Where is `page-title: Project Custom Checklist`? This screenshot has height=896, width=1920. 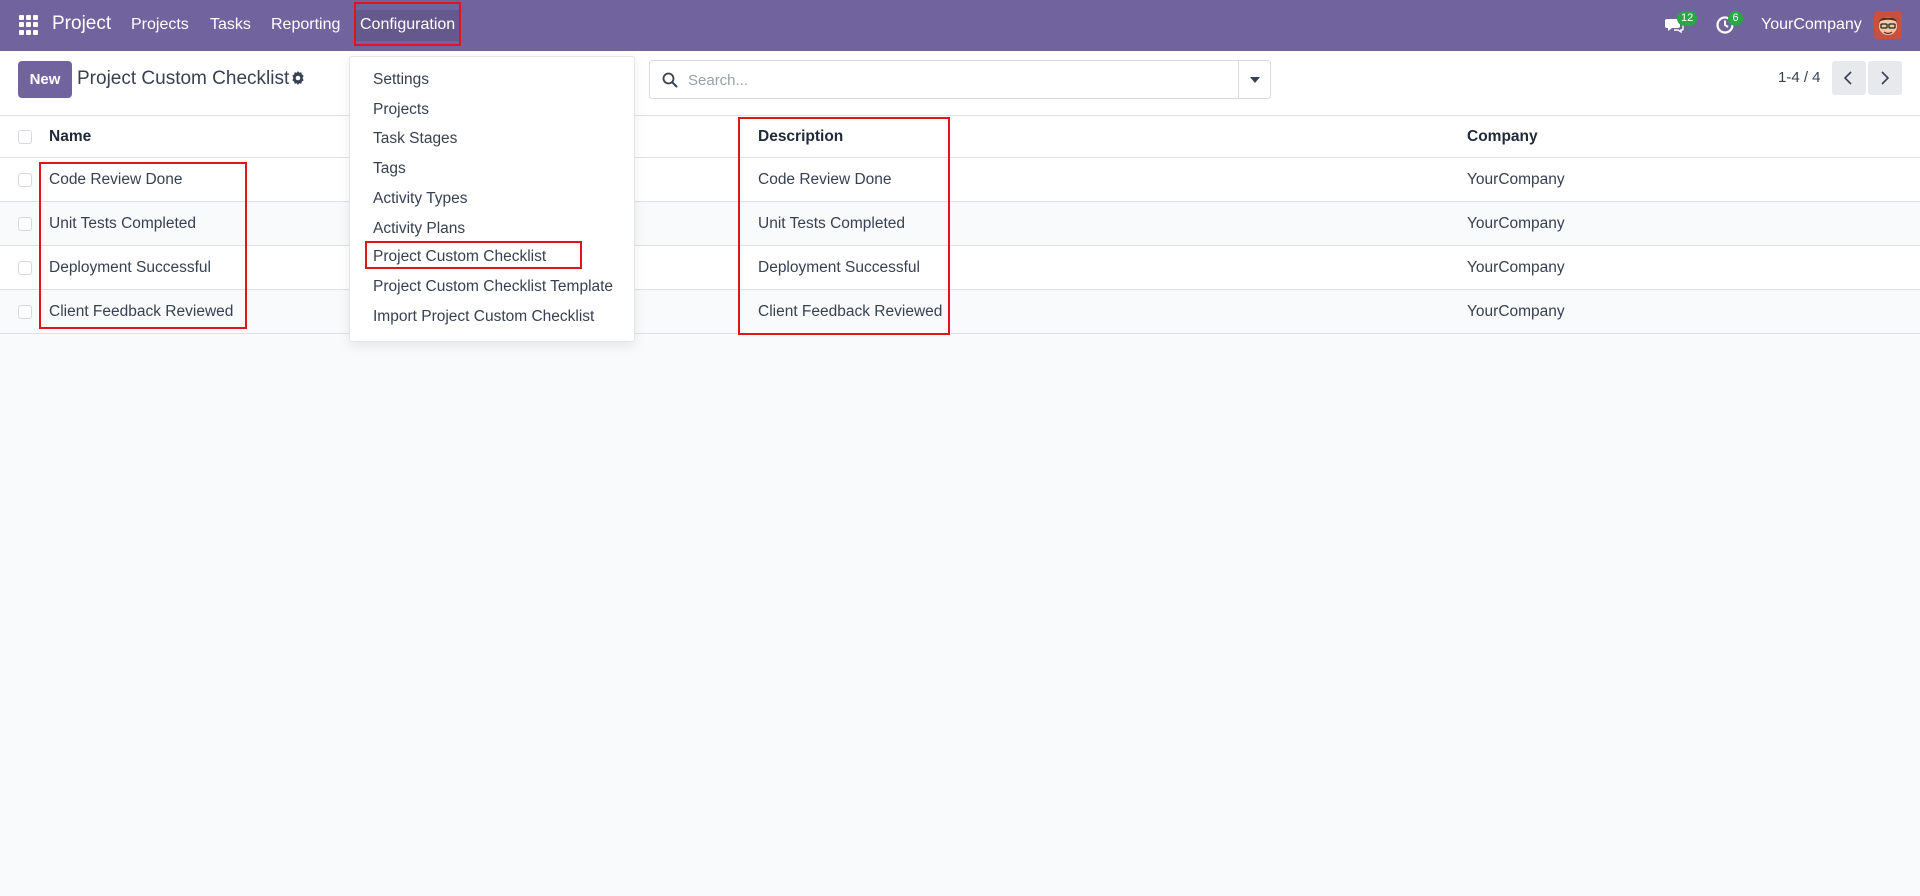
page-title: Project Custom Checklist is located at coordinates (183, 78).